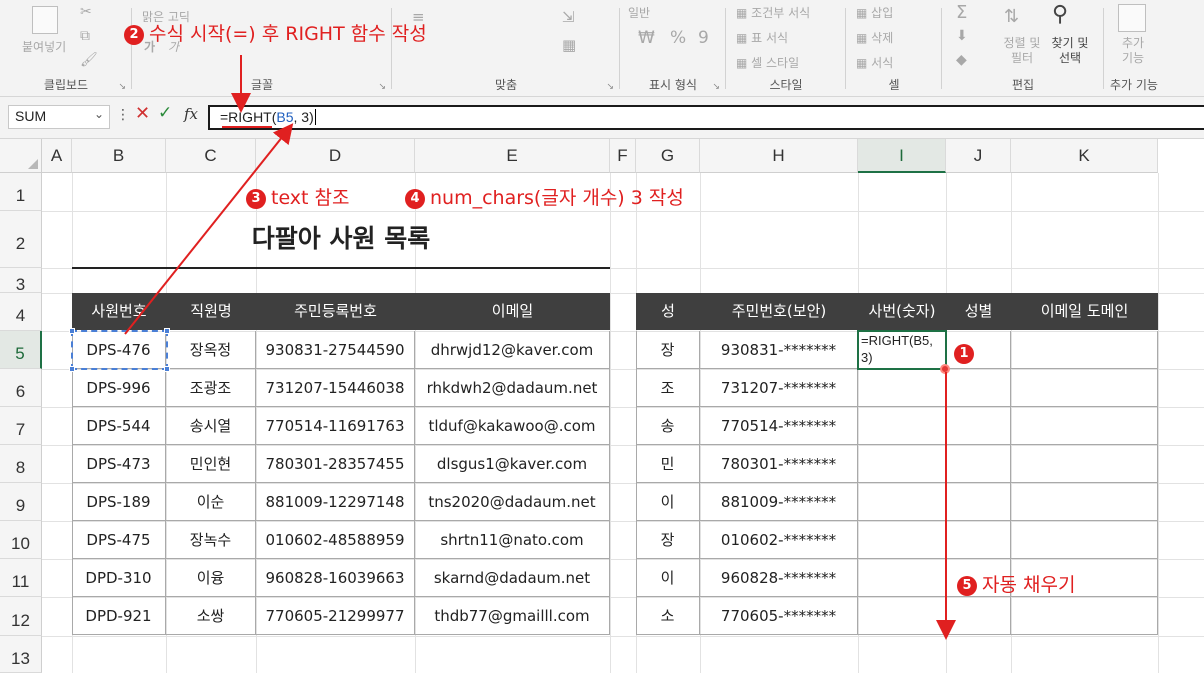 The height and width of the screenshot is (673, 1204). What do you see at coordinates (119, 578) in the screenshot?
I see `left-table-cell: DPD-310` at bounding box center [119, 578].